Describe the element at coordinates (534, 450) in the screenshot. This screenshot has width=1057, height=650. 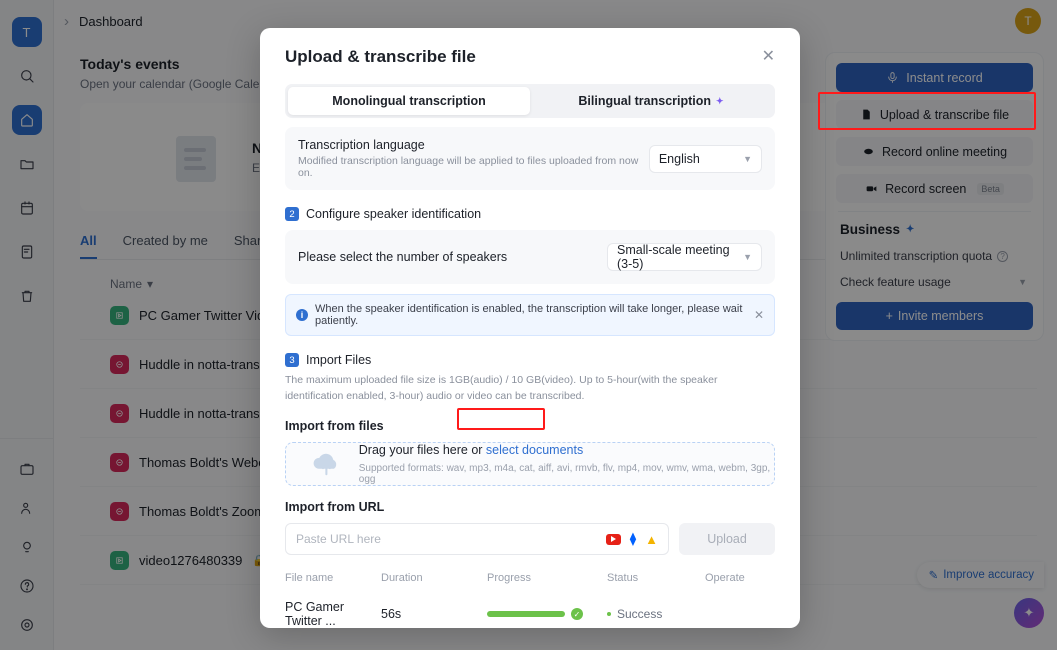
I see `select-documents-link: select documents` at that location.